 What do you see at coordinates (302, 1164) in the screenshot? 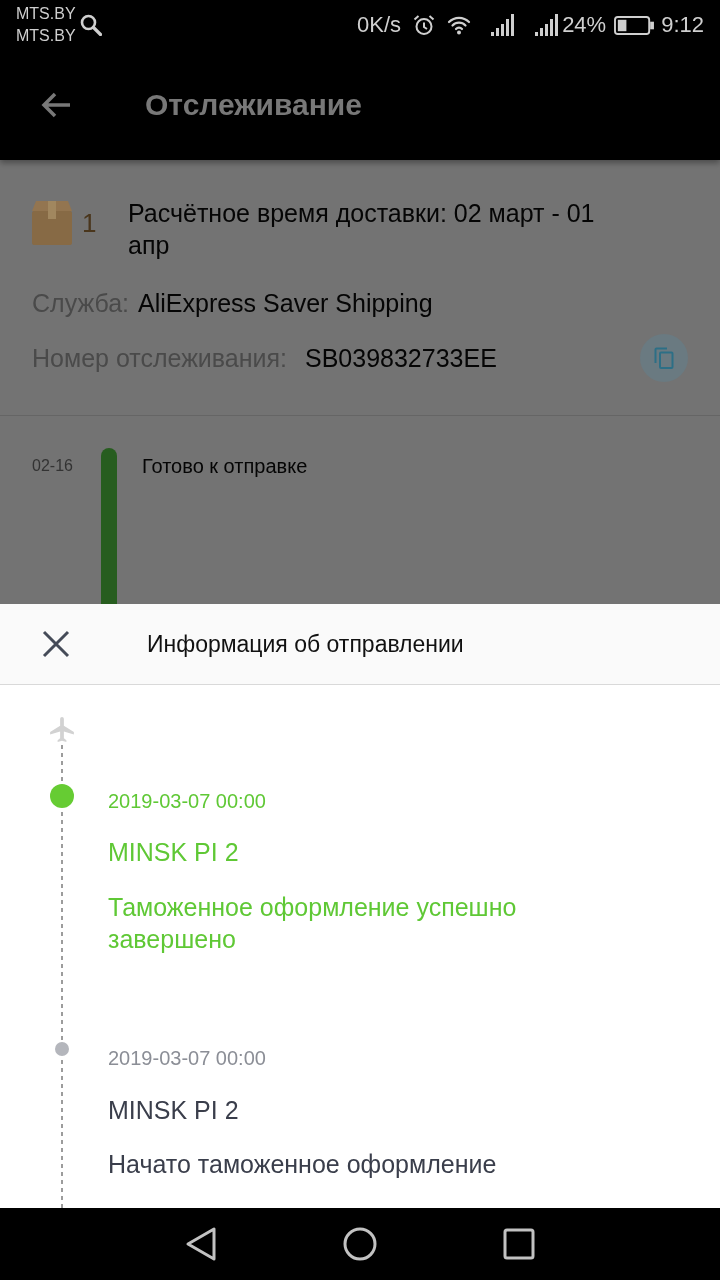
I see `event-description: Начато таможенное оформление` at bounding box center [302, 1164].